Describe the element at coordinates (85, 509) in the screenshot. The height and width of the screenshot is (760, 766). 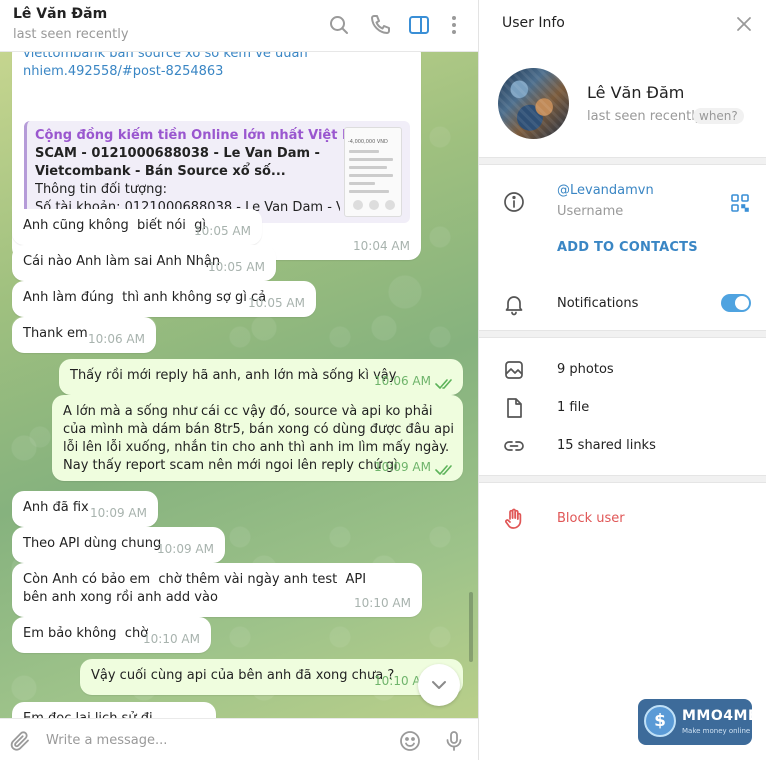
I see `message-bubble: Anh đã fix 10:09 AM` at that location.